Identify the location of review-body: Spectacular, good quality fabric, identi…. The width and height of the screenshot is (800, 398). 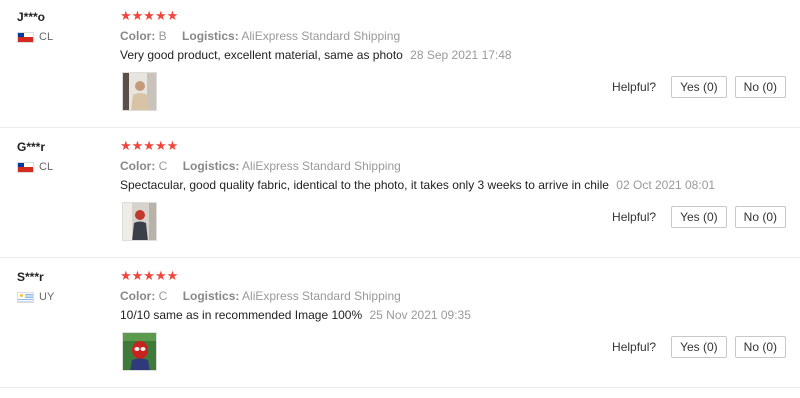
(364, 185).